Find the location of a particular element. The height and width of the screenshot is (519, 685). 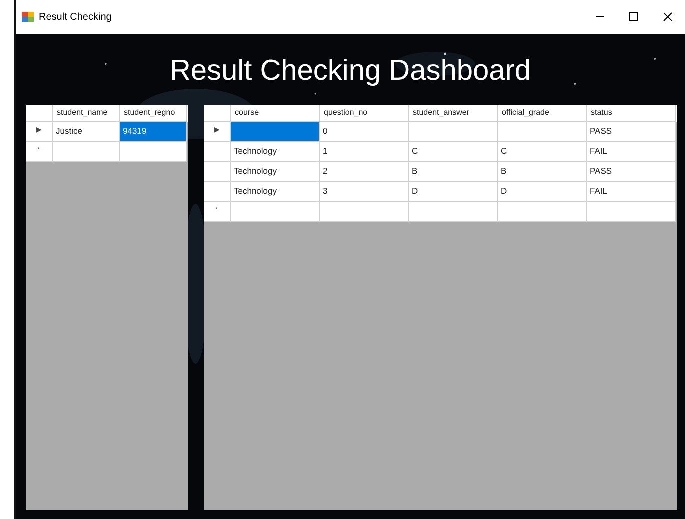

table-cell: Justice is located at coordinates (86, 132).